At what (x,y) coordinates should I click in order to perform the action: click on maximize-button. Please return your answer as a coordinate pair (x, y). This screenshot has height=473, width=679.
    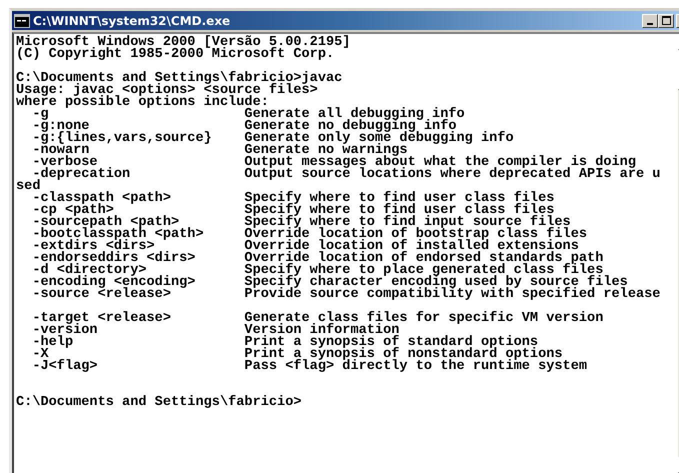
    Looking at the image, I should click on (666, 21).